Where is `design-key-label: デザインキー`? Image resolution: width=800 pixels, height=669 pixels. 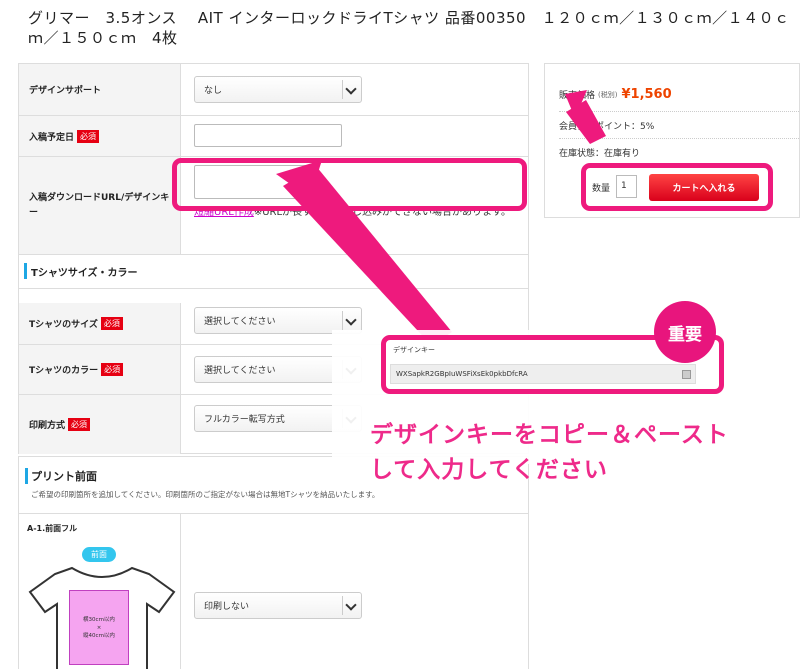
design-key-label: デザインキー is located at coordinates (414, 350).